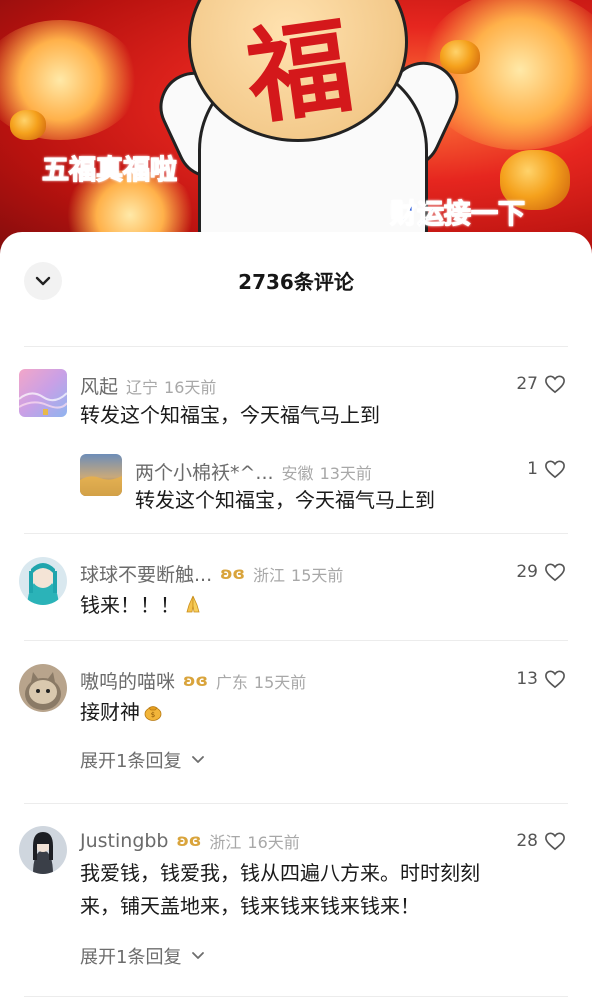 The height and width of the screenshot is (1001, 592). What do you see at coordinates (532, 469) in the screenshot?
I see `like-count: 1` at bounding box center [532, 469].